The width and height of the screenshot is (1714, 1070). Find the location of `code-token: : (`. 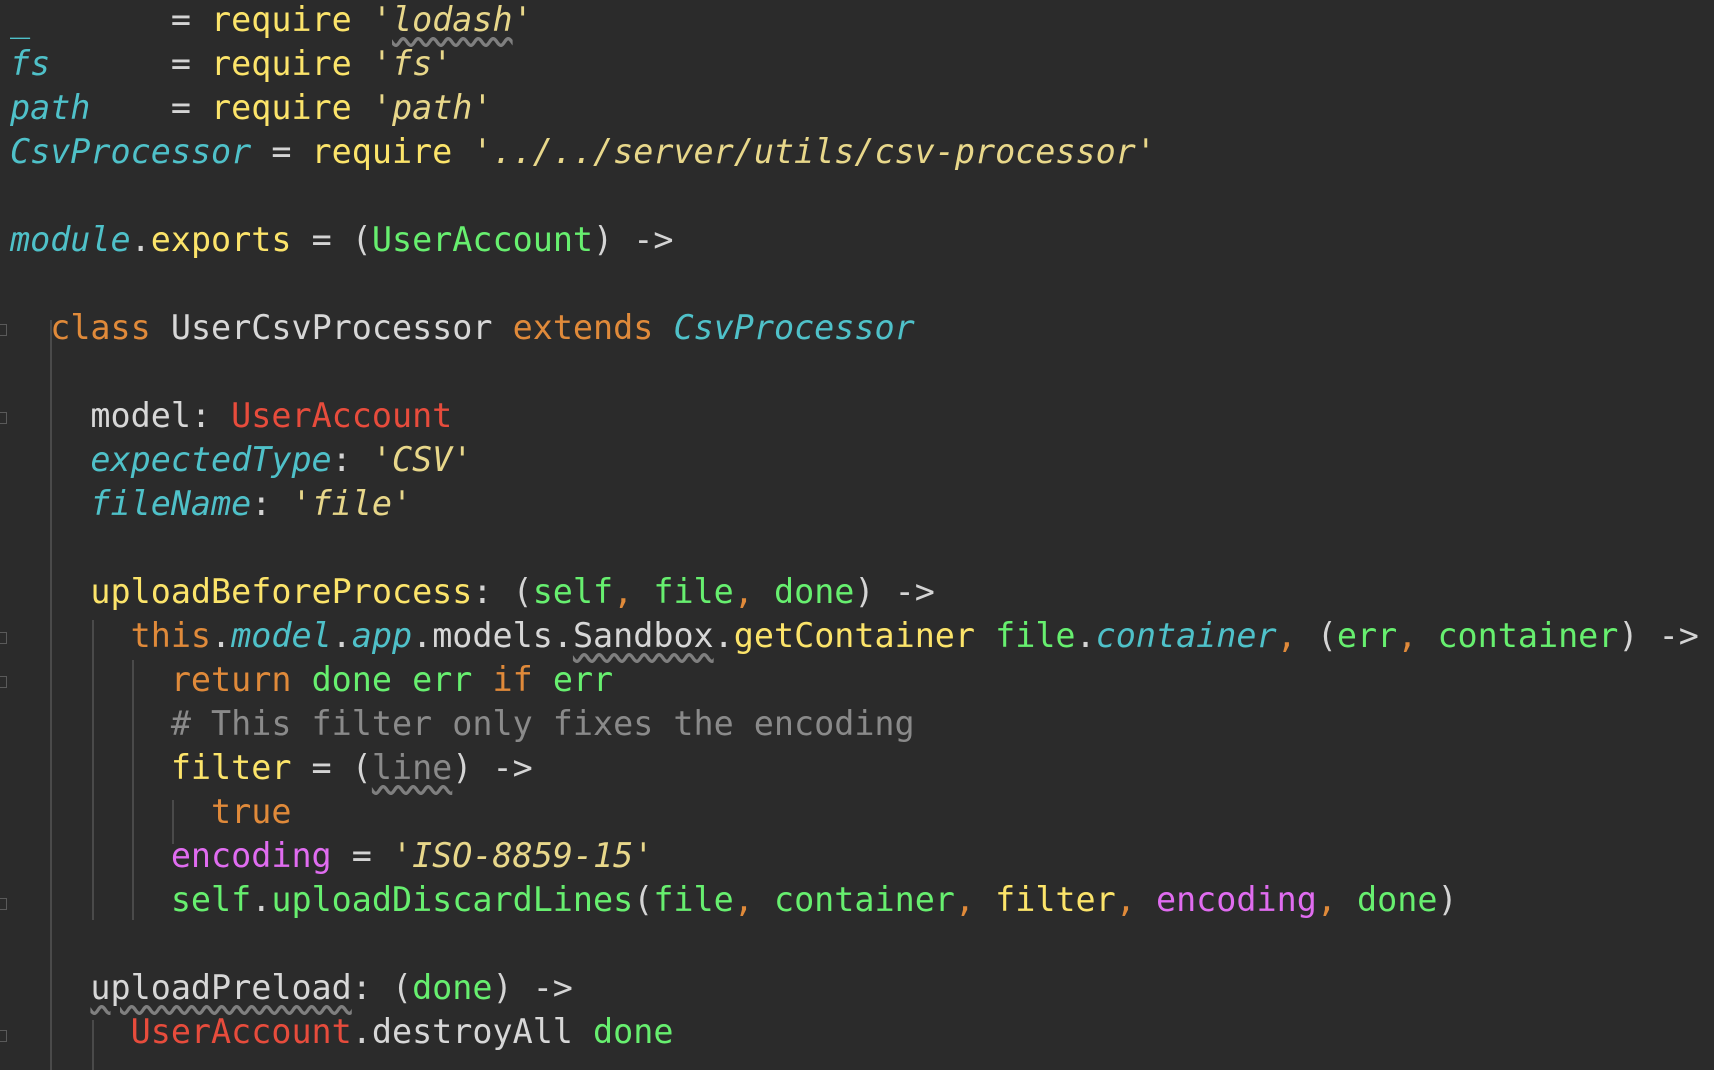

code-token: : ( is located at coordinates (502, 591).